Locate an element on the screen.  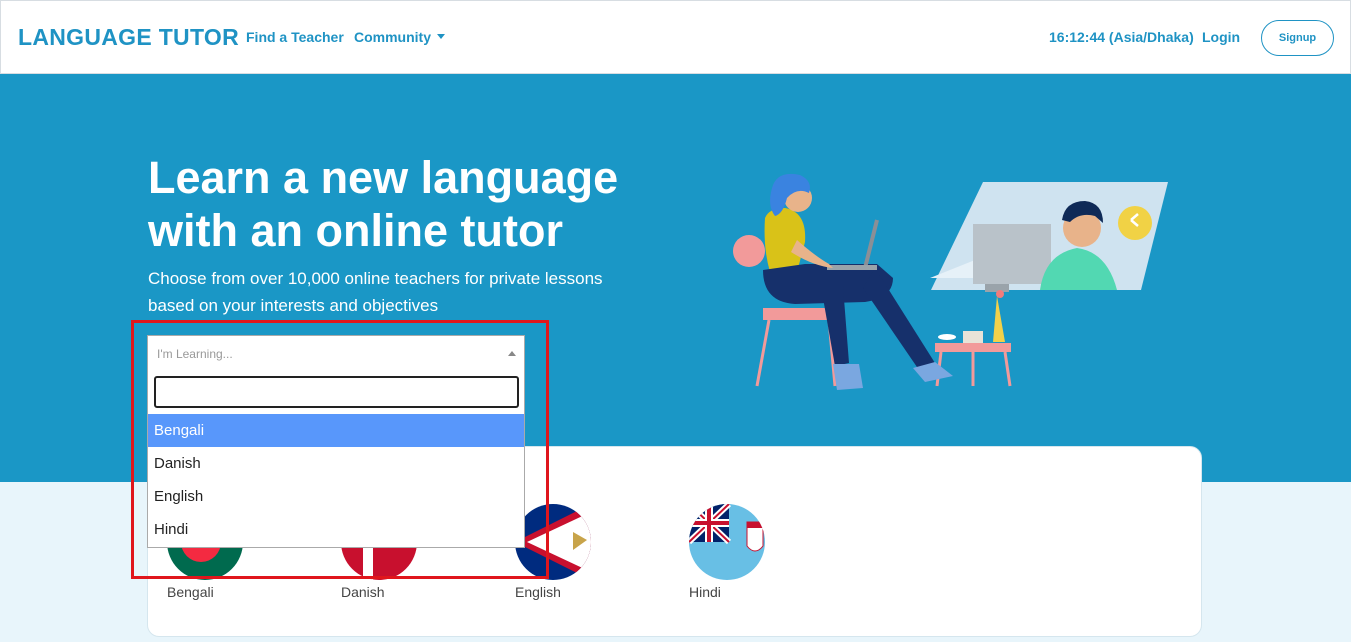
american-samoa-flag-icon is located at coordinates (553, 542).